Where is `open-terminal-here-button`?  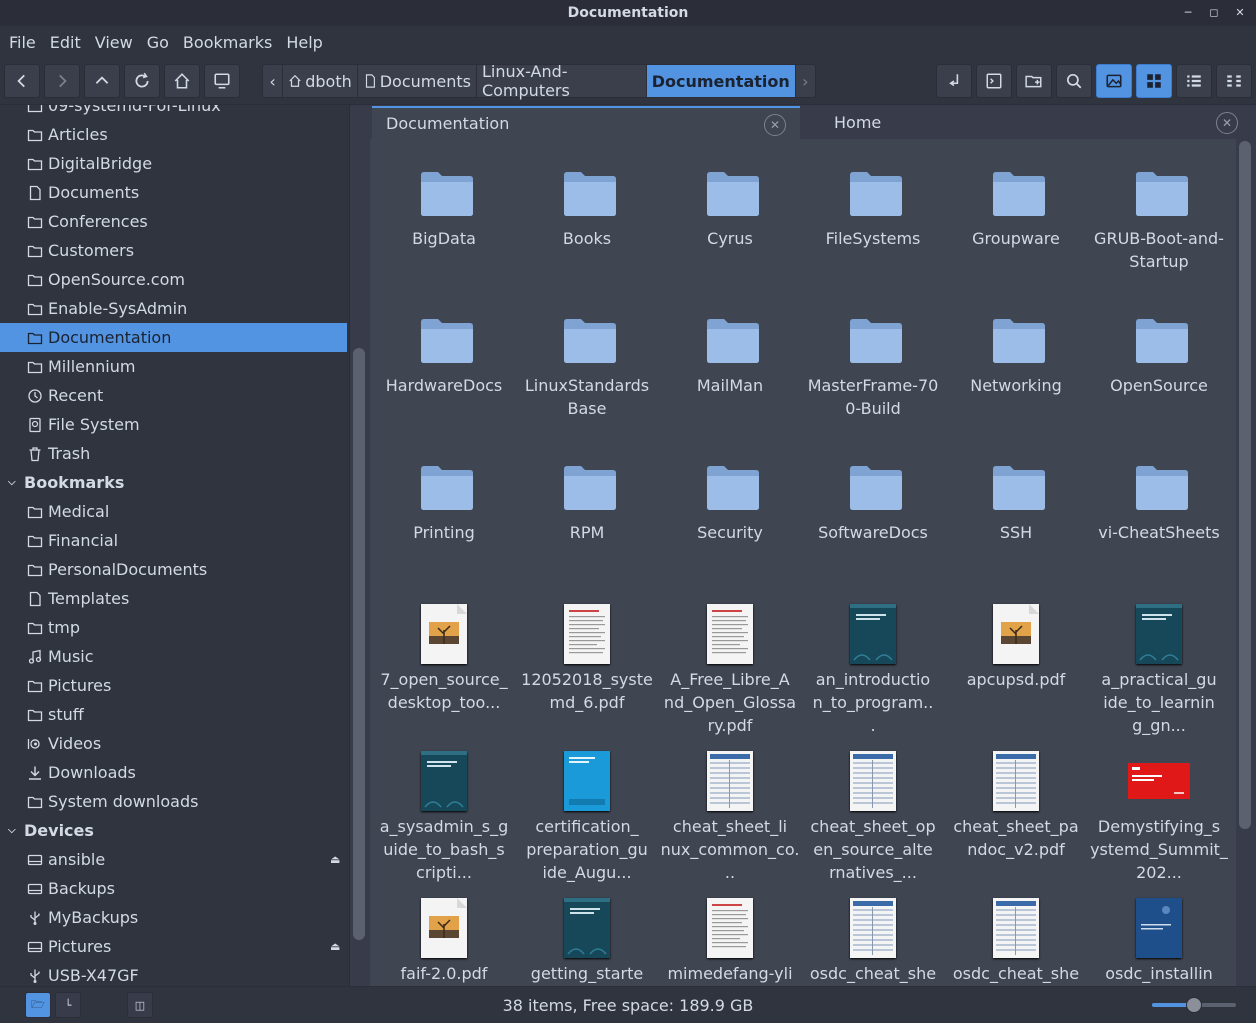 open-terminal-here-button is located at coordinates (954, 81).